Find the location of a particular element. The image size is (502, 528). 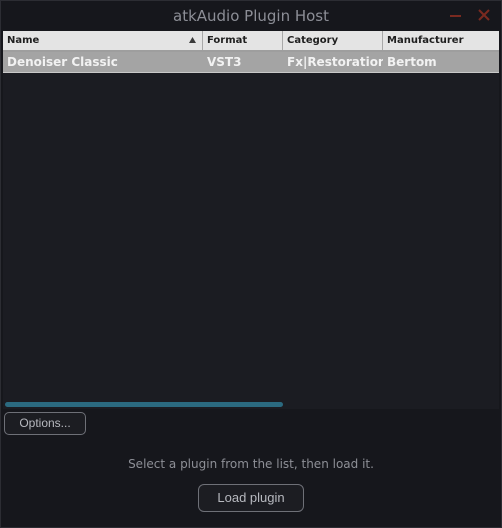

minimize-button is located at coordinates (456, 16).